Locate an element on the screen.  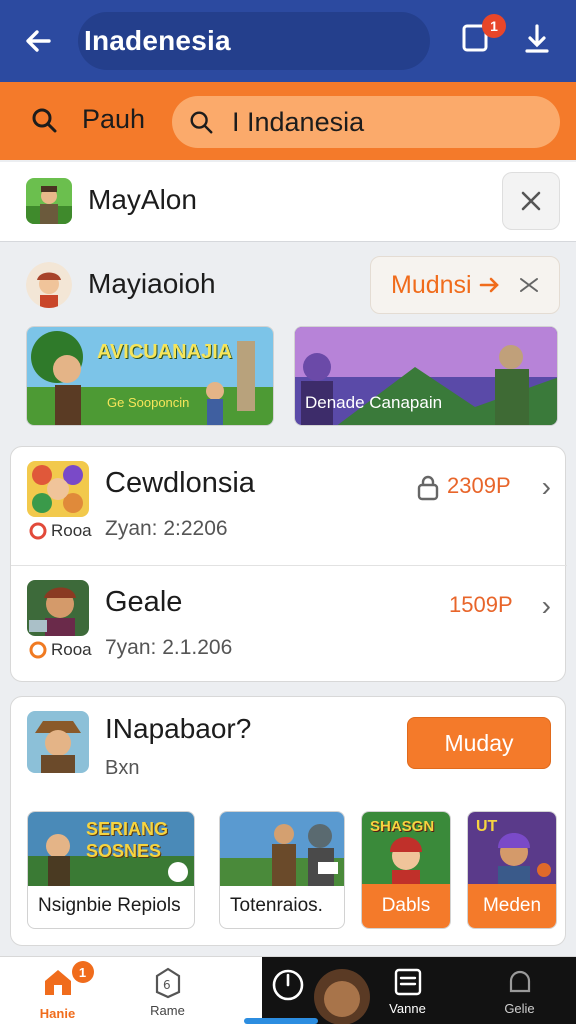
download-button is located at coordinates (538, 40).